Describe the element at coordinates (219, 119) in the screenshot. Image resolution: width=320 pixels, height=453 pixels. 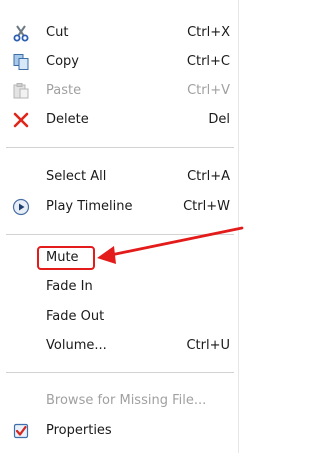
I see `menu-item-shortcut: Del` at that location.